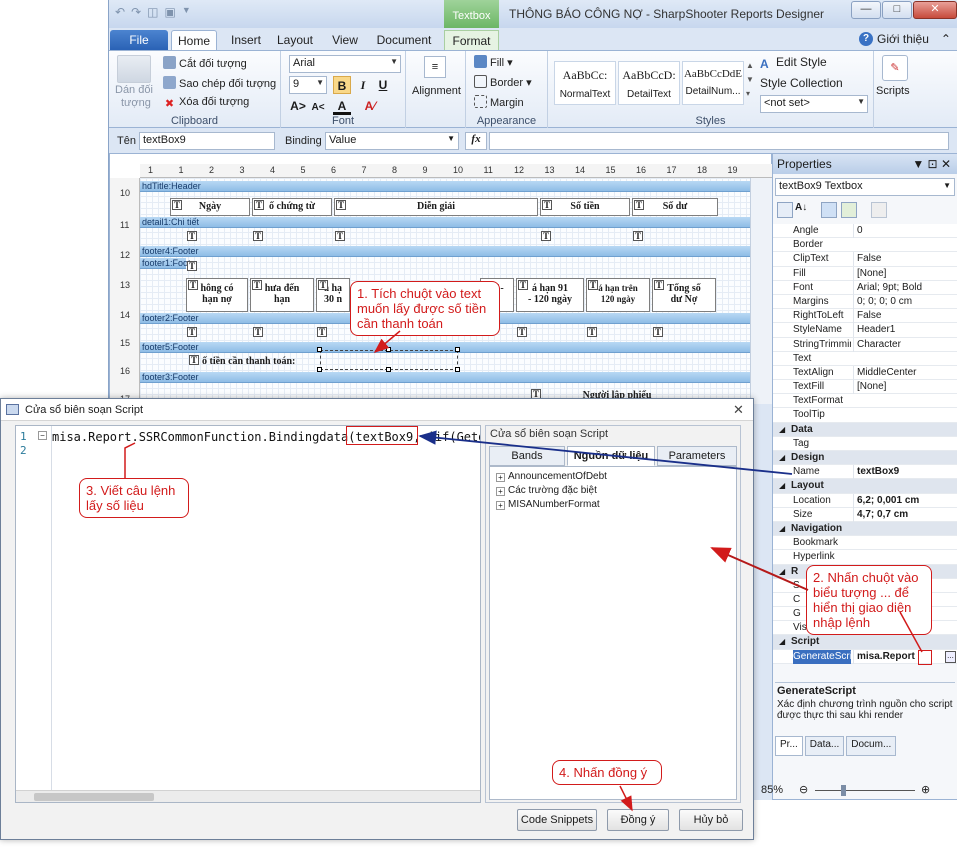 Image resolution: width=957 pixels, height=856 pixels. I want to click on arrow-step3, so click(130, 460).